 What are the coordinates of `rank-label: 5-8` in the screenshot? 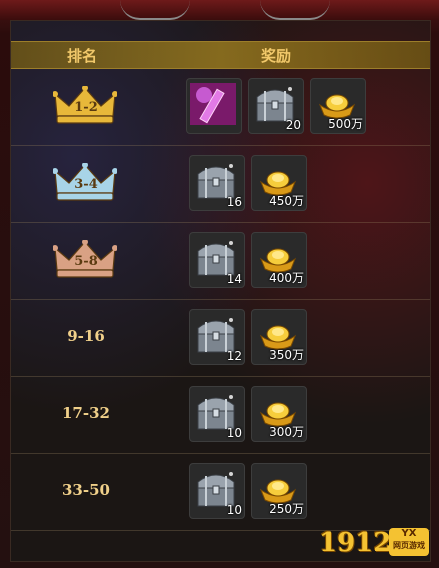 It's located at (86, 261).